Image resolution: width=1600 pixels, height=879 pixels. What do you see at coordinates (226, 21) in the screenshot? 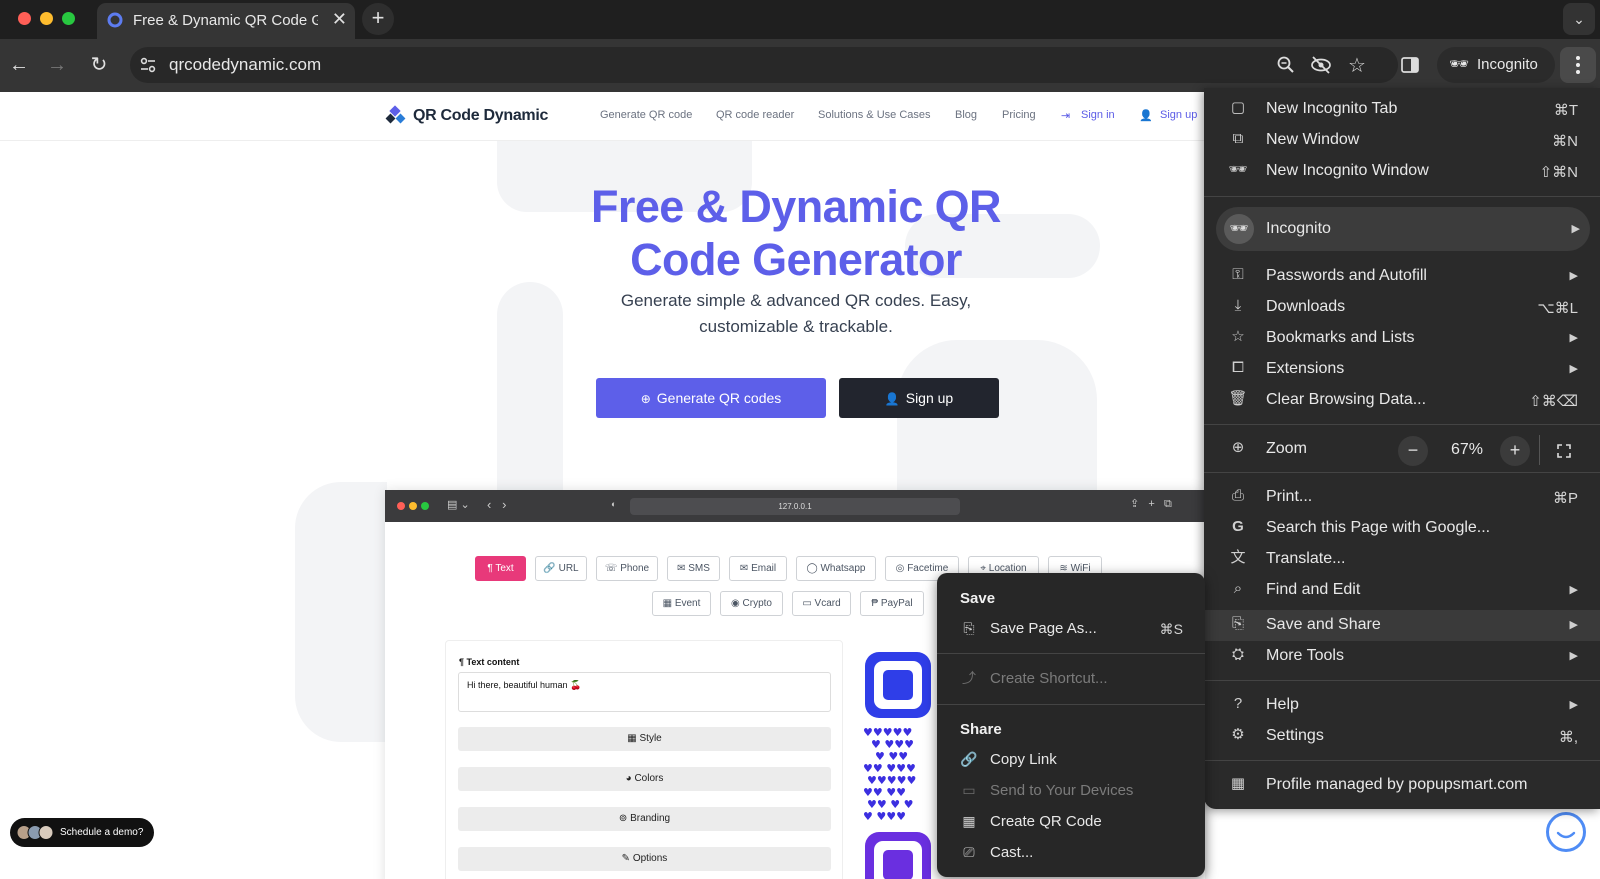
I see `browser-tab: Free & Dynamic QR Code Generator ✕` at bounding box center [226, 21].